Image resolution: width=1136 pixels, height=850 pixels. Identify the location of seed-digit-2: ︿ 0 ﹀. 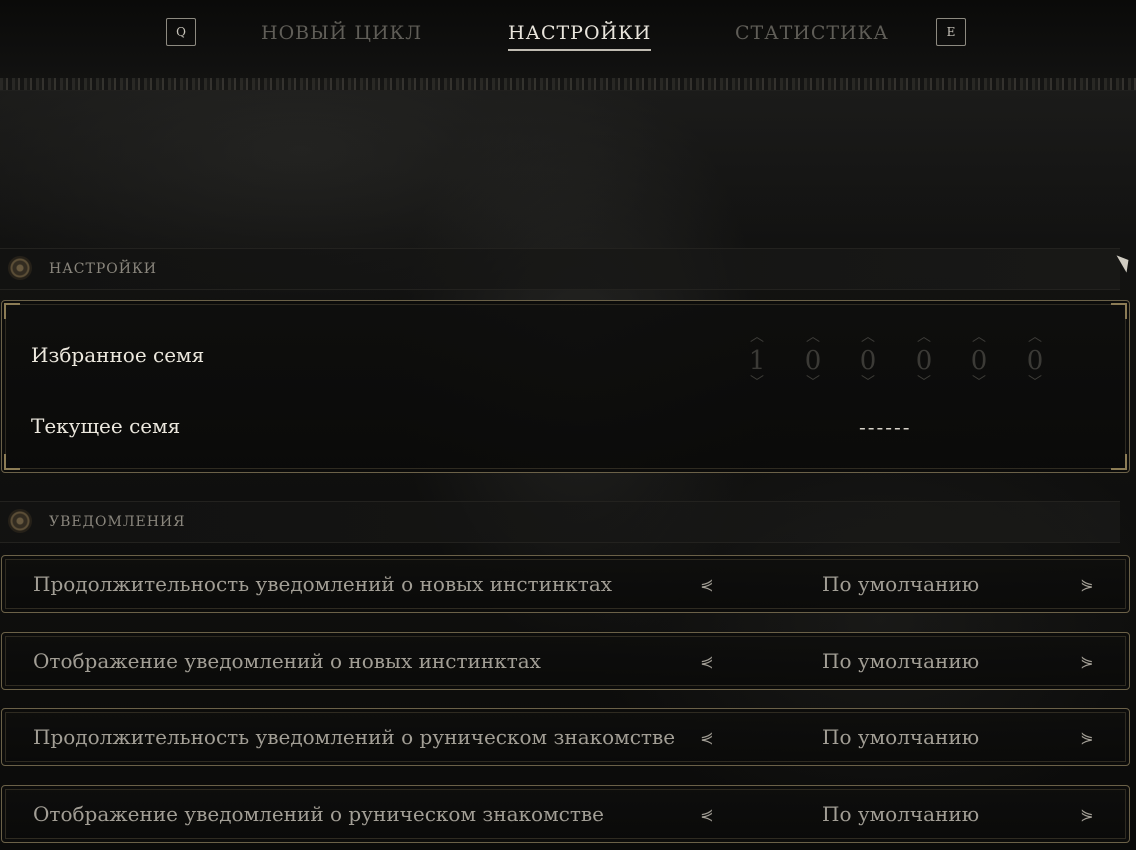
(813, 360).